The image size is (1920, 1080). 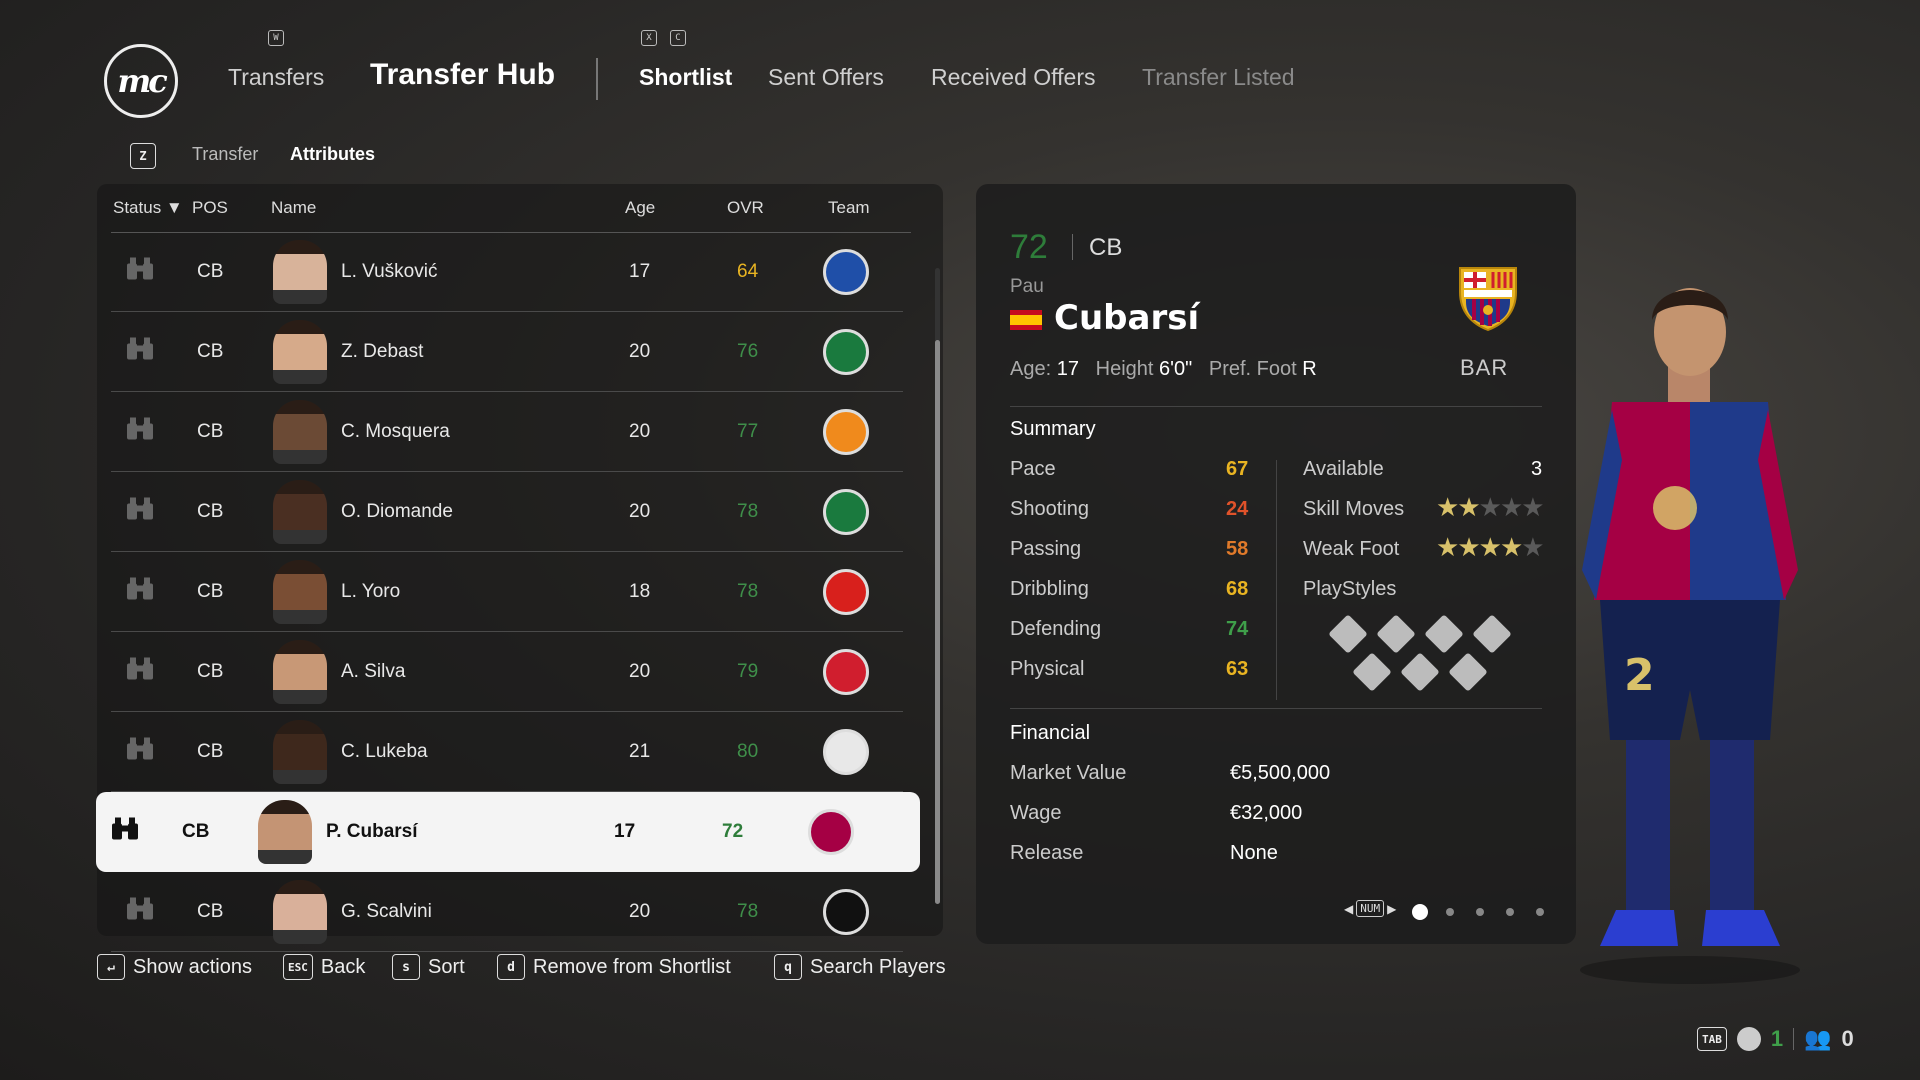 I want to click on stat-value-defending: 74, so click(x=1237, y=629).